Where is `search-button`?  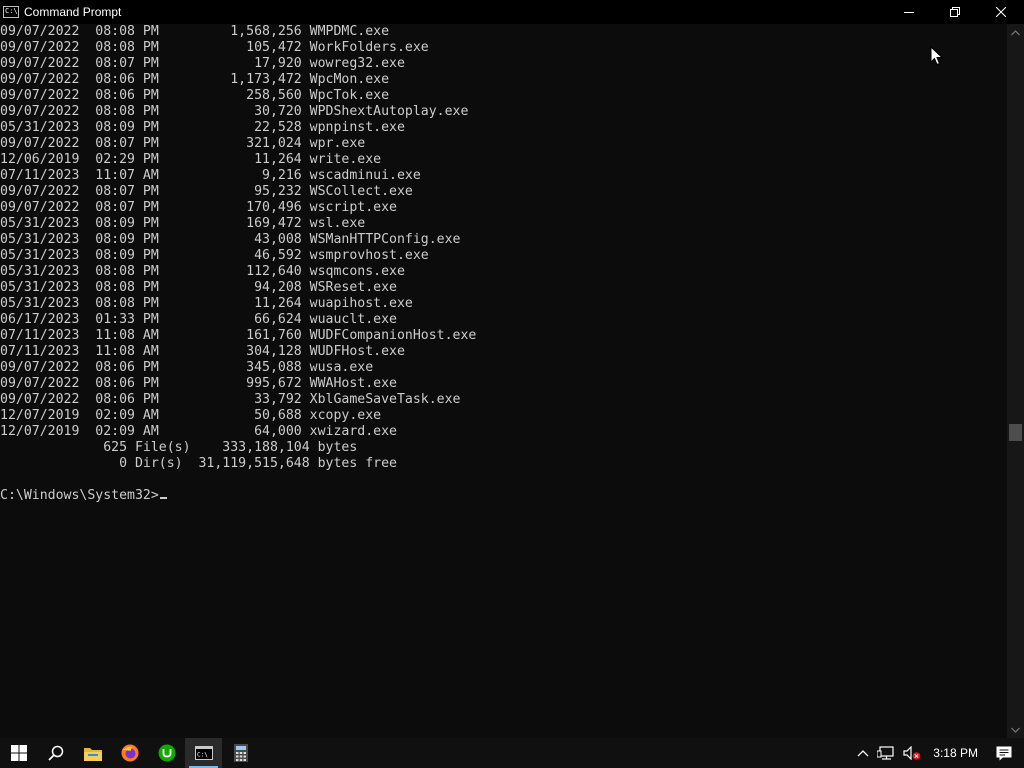
search-button is located at coordinates (55, 753).